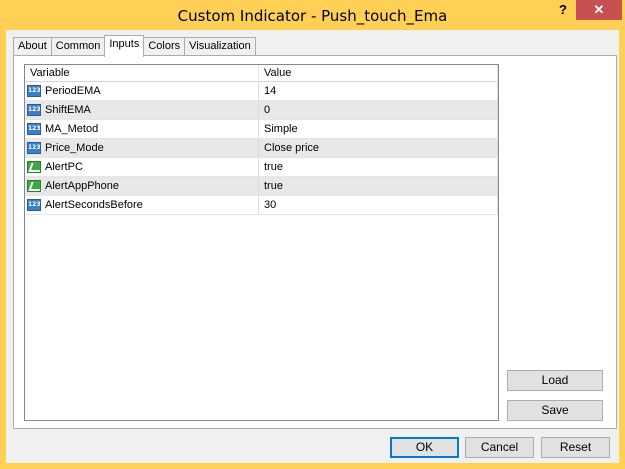  I want to click on input-row-alertsecondsbefore: 123 AlertSecondsBefore 30, so click(261, 205).